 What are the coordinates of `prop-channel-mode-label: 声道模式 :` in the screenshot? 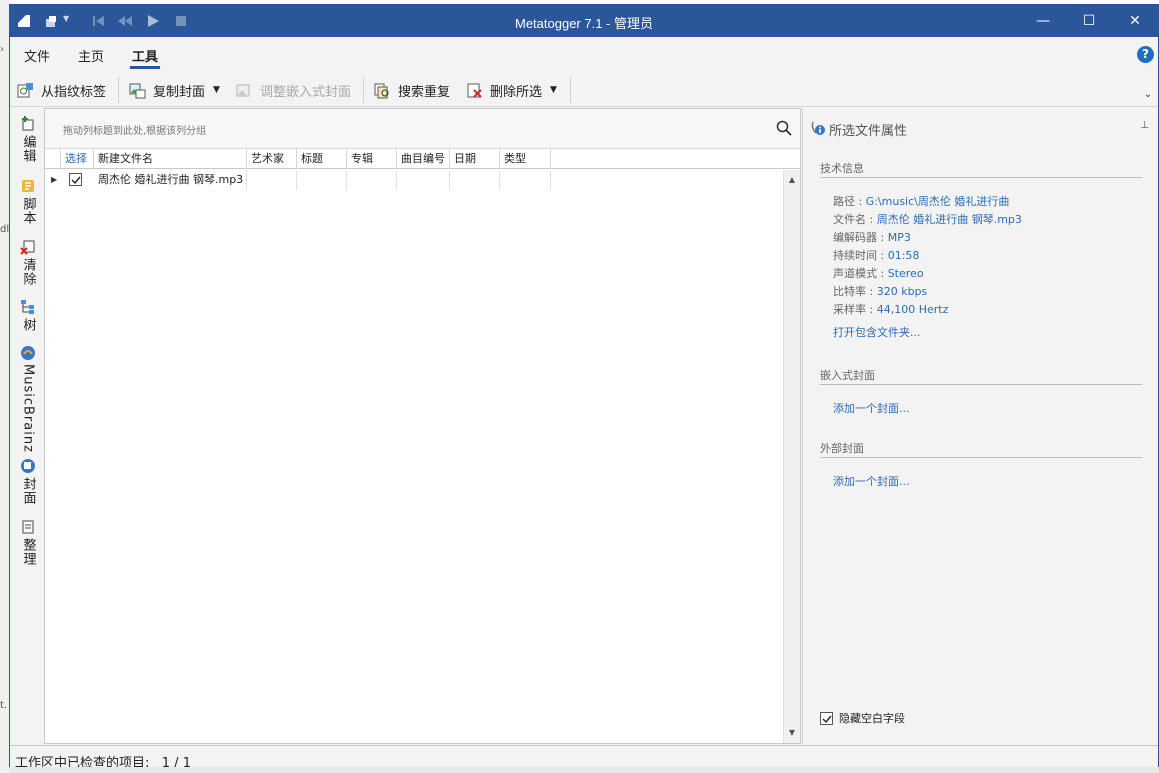 It's located at (860, 273).